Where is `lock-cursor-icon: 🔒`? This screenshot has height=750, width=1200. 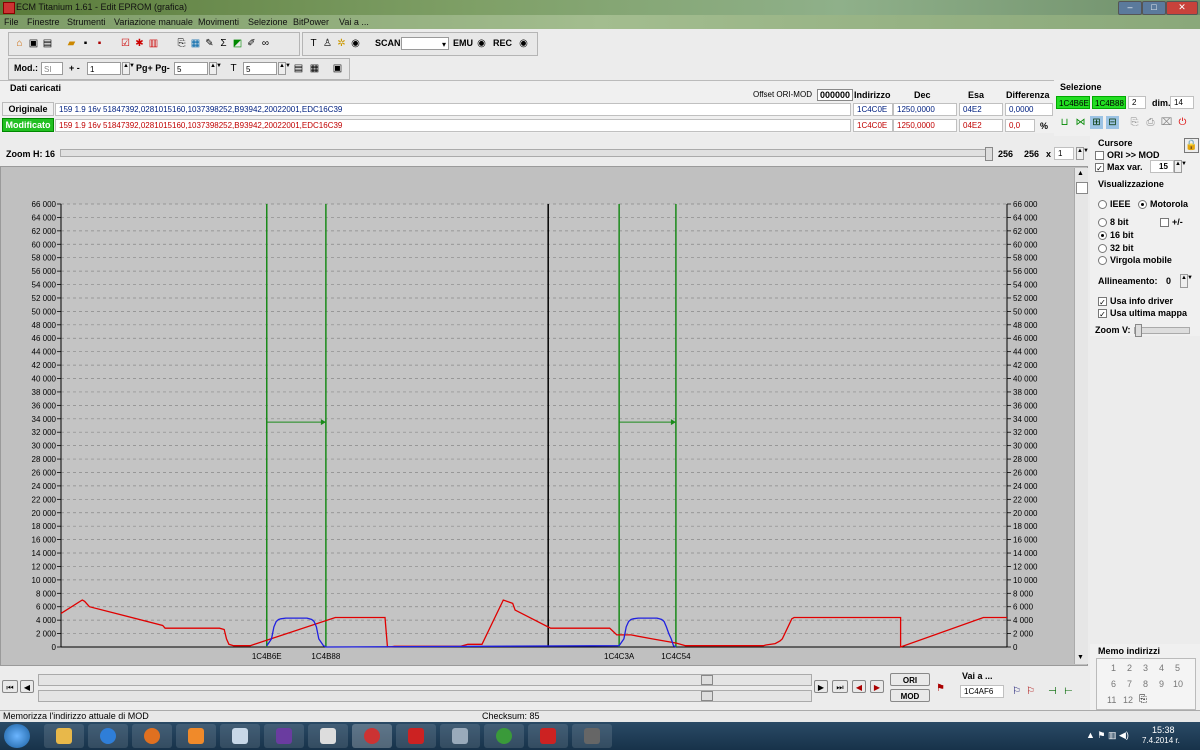 lock-cursor-icon: 🔒 is located at coordinates (1191, 145).